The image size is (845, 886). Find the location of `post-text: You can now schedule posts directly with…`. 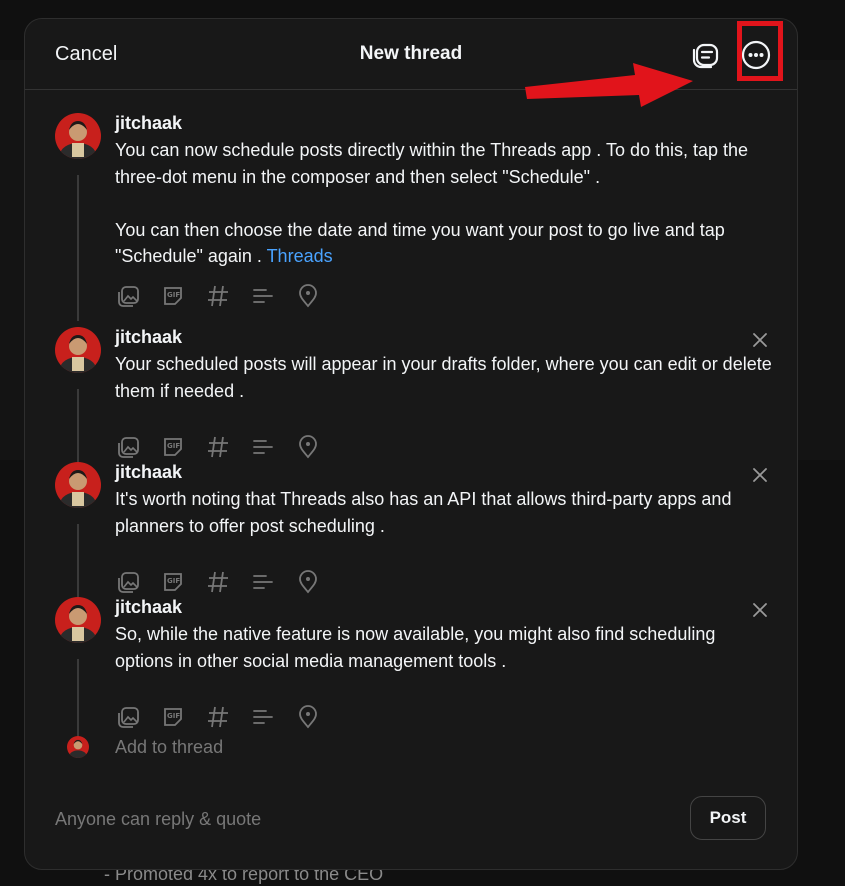

post-text: You can now schedule posts directly with… is located at coordinates (445, 203).